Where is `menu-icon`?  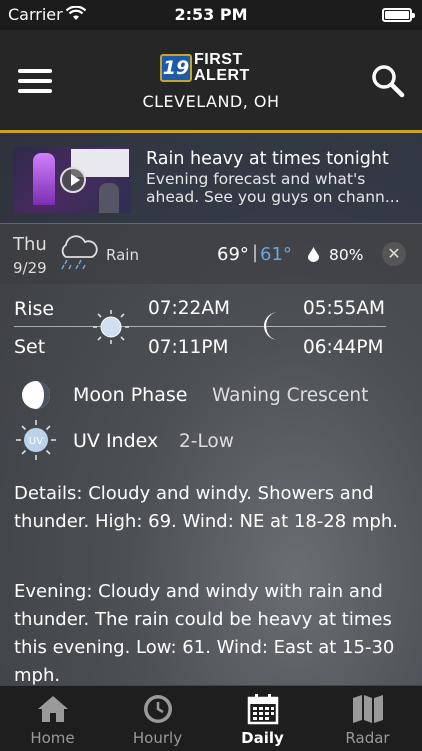 menu-icon is located at coordinates (35, 81).